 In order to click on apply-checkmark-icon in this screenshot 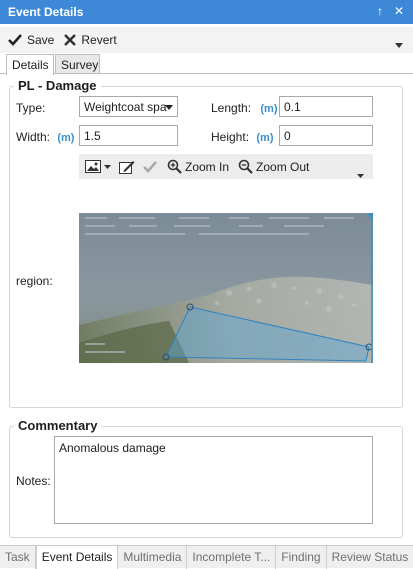, I will do `click(150, 166)`.